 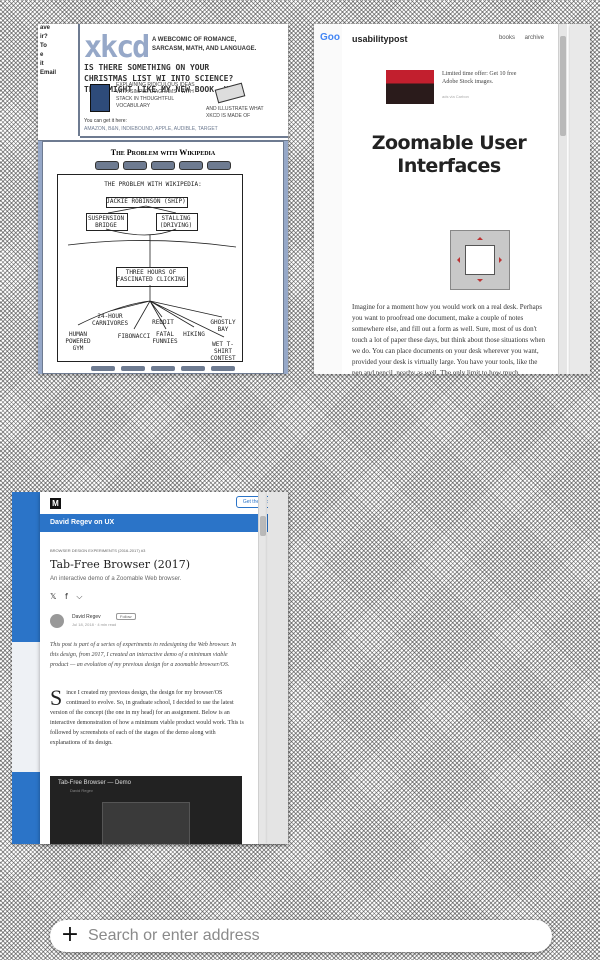 I want to click on comic-title: The Problem with Wikipedia, so click(x=163, y=152).